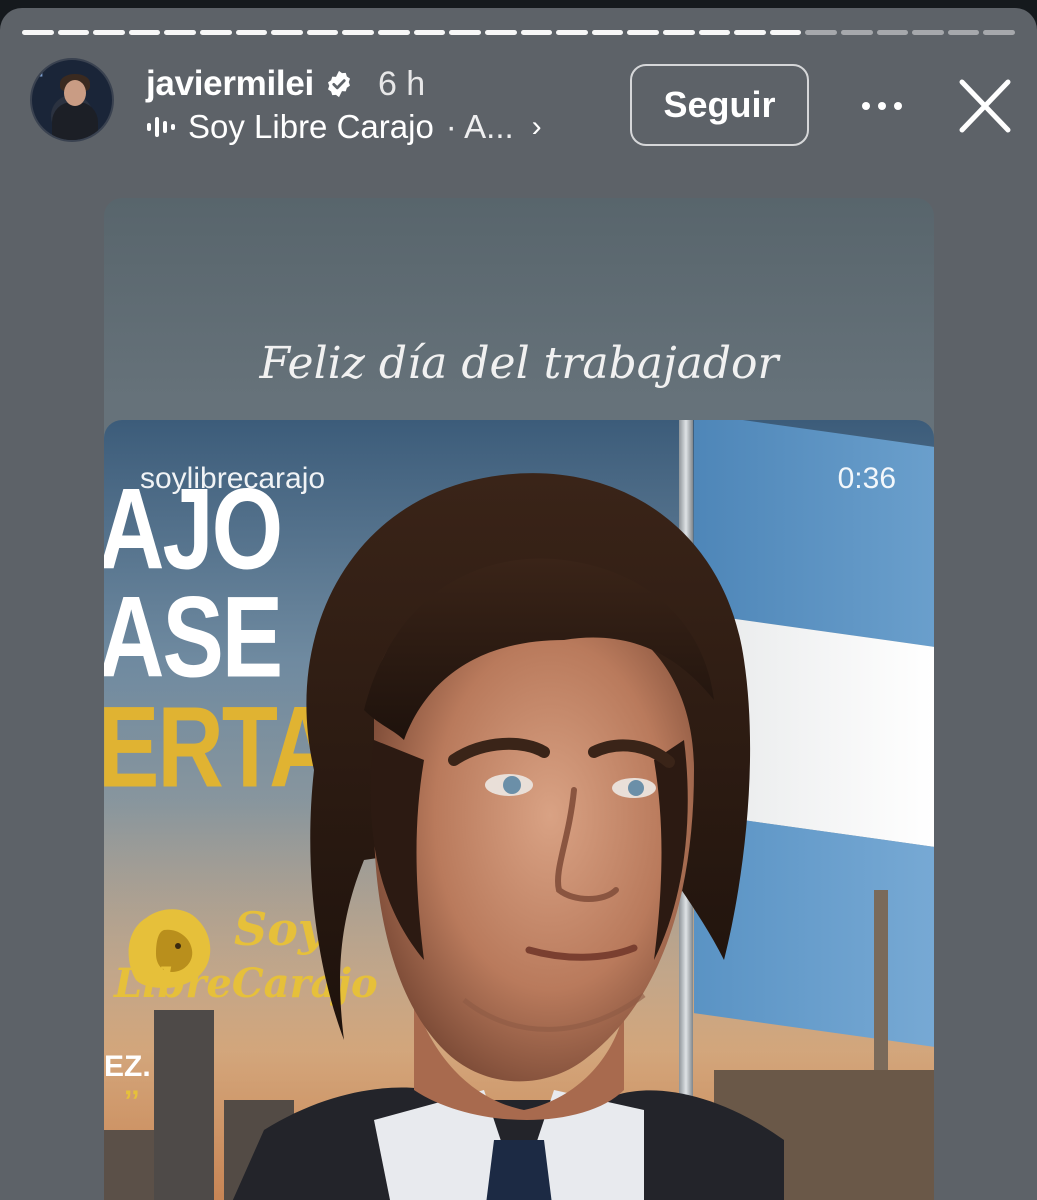 The height and width of the screenshot is (1200, 1037). Describe the element at coordinates (536, 126) in the screenshot. I see `chevron-right-icon: ›` at that location.